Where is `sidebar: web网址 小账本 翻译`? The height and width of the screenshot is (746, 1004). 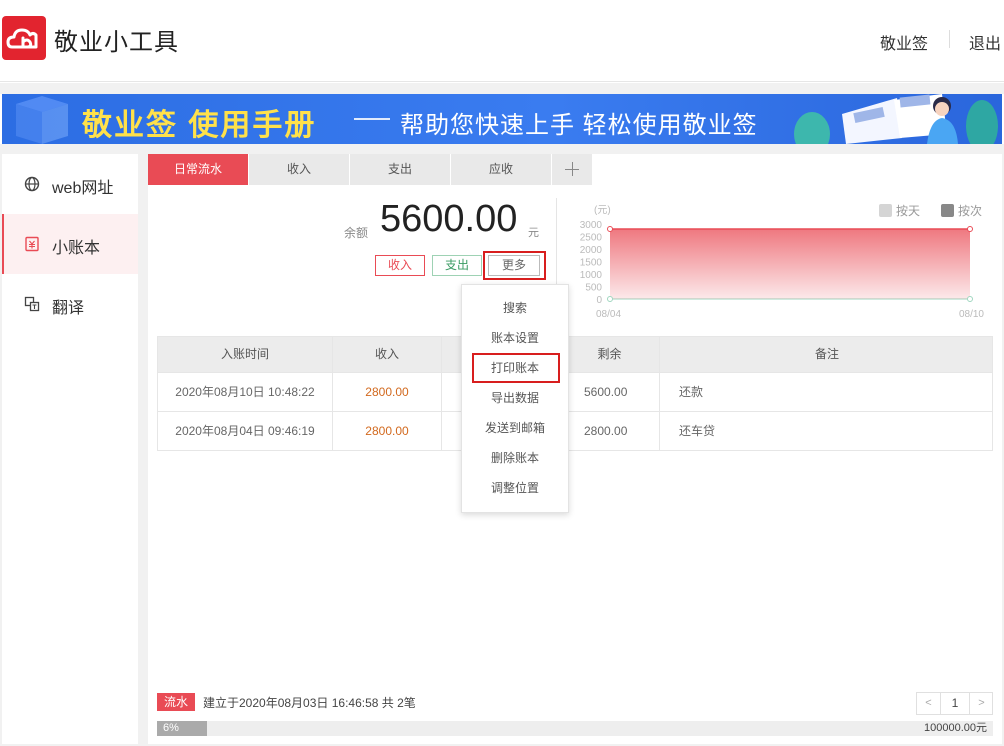 sidebar: web网址 小账本 翻译 is located at coordinates (70, 449).